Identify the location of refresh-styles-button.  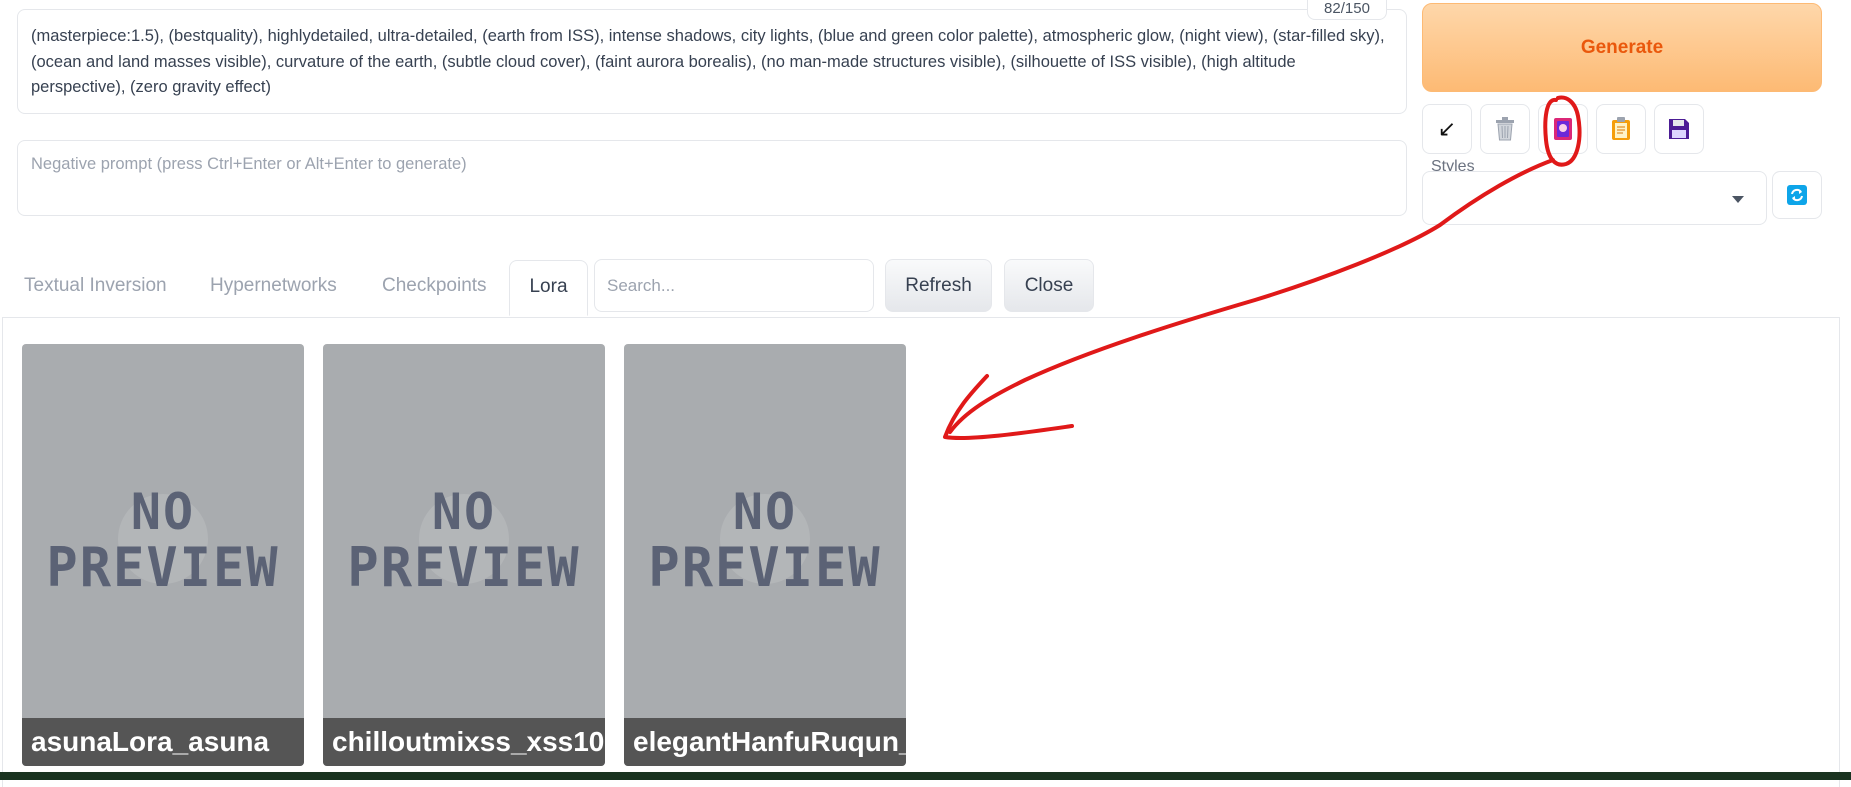
(1797, 195).